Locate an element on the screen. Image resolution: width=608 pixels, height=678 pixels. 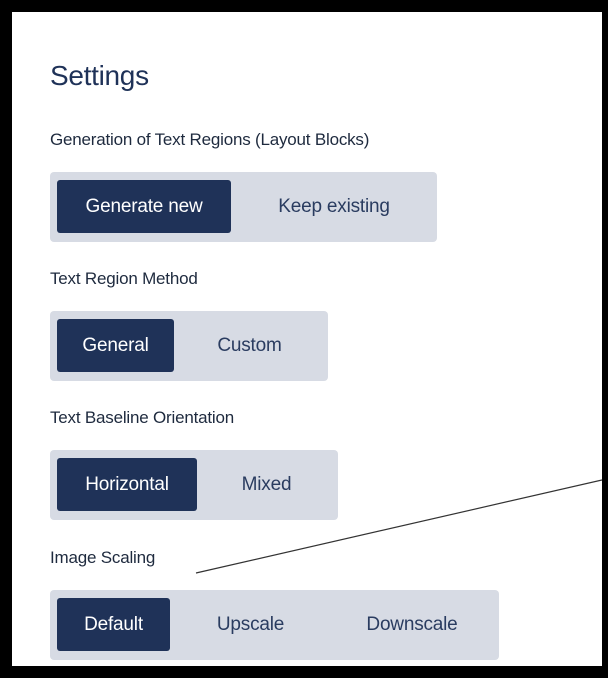
annotation-pointer-line is located at coordinates (398, 526).